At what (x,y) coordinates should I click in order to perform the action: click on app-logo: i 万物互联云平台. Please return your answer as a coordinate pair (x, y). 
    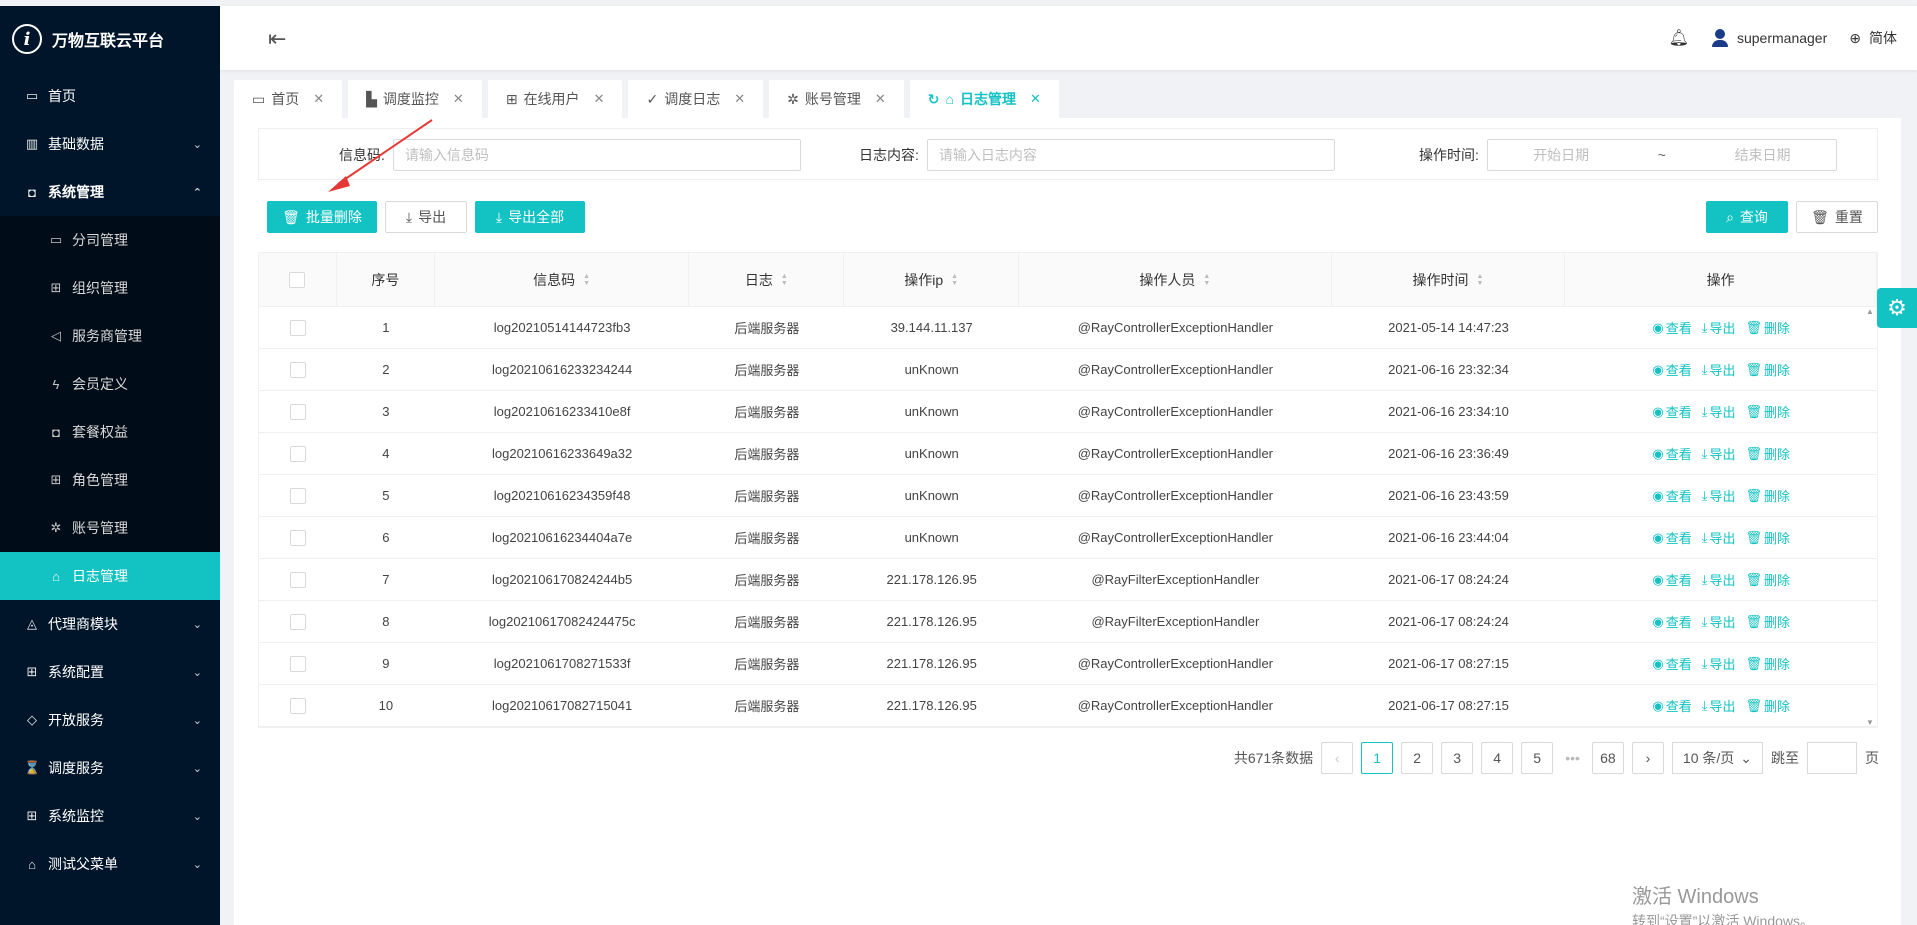
    Looking at the image, I should click on (110, 39).